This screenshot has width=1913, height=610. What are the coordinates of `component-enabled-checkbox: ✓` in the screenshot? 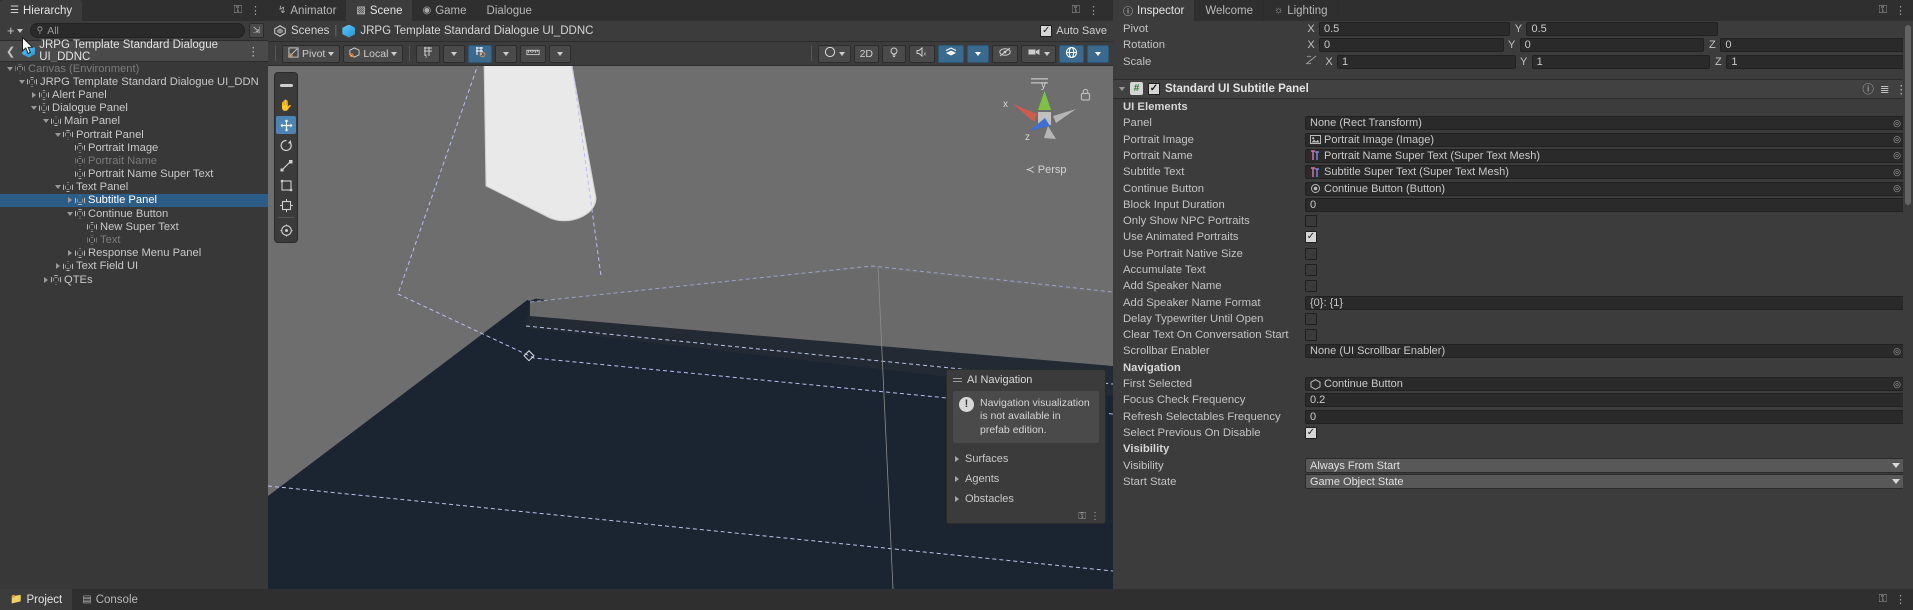 It's located at (1154, 88).